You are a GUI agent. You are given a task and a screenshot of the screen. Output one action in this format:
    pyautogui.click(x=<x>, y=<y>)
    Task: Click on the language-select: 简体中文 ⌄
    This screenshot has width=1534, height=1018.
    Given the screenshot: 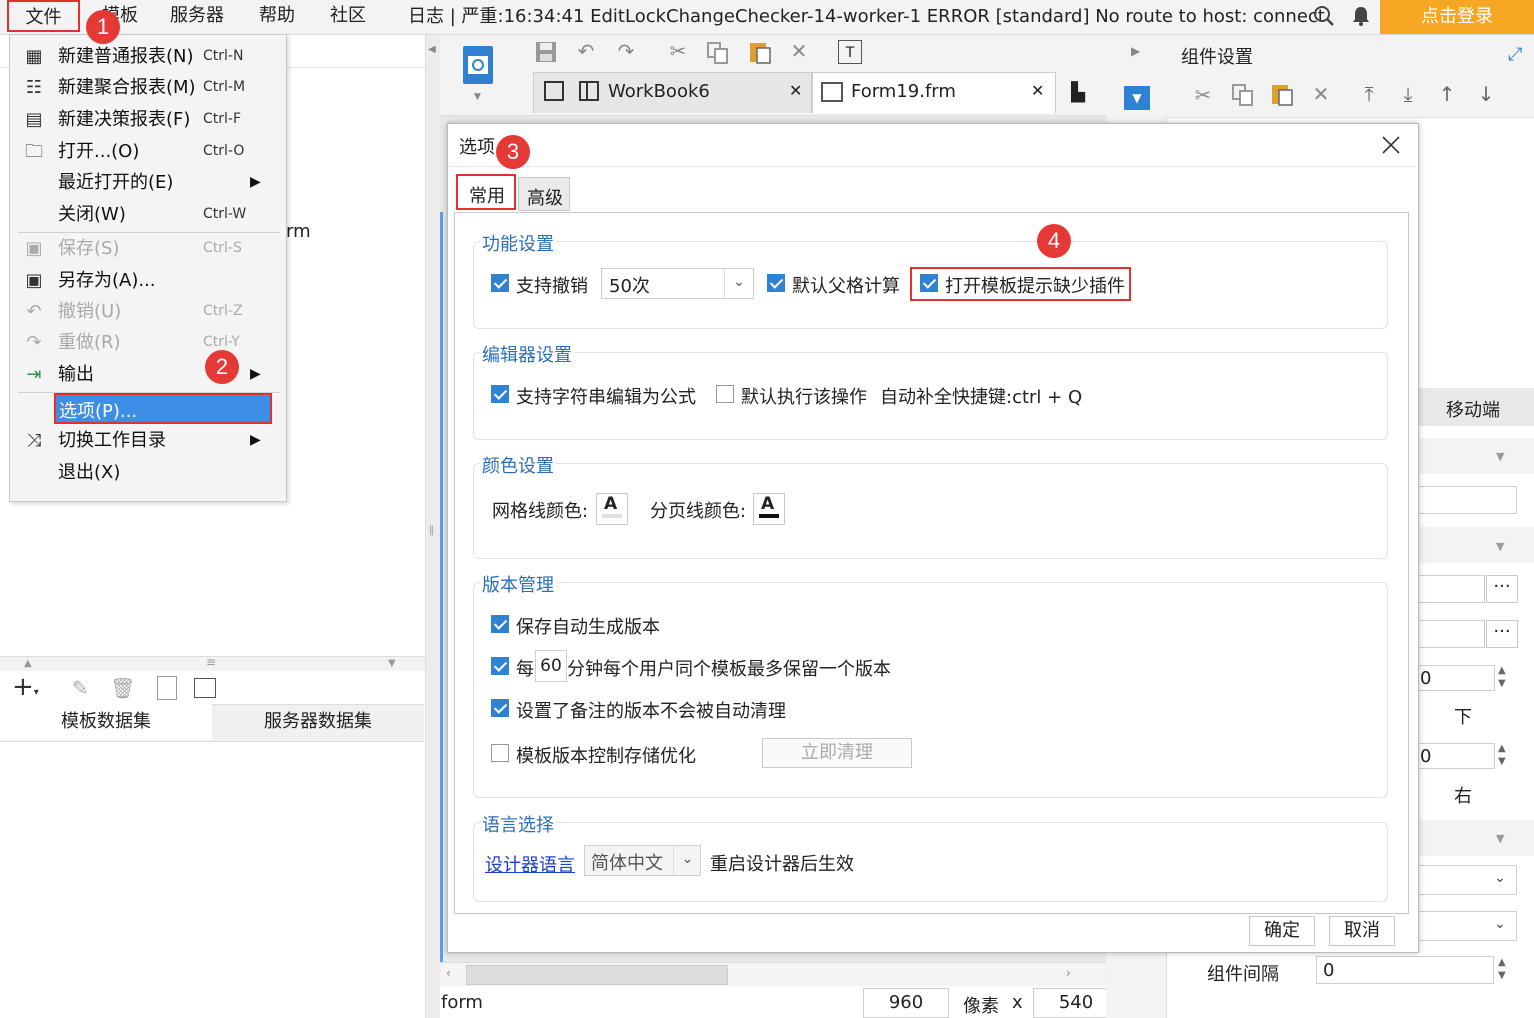 What is the action you would take?
    pyautogui.click(x=642, y=860)
    